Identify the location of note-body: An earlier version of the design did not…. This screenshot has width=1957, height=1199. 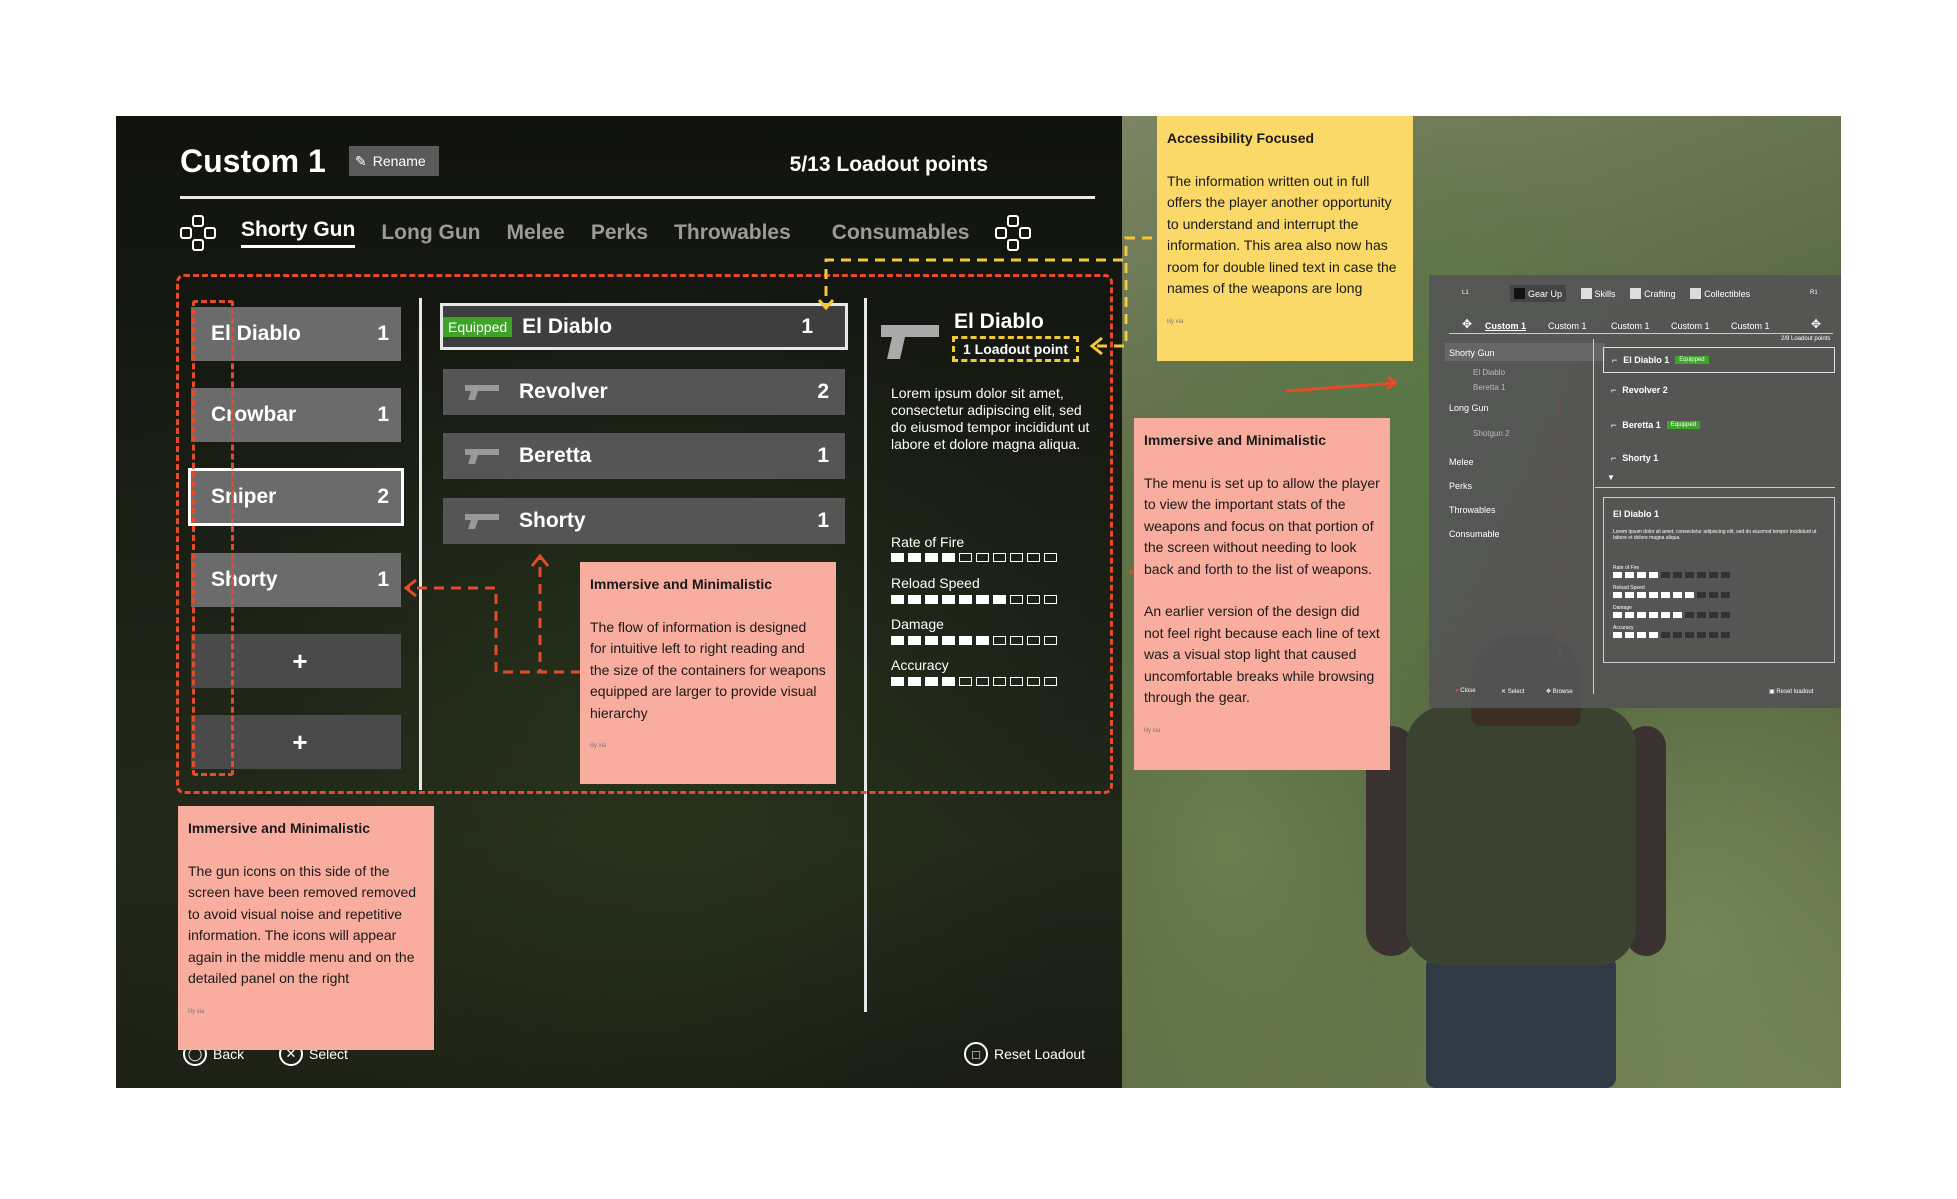
(1262, 654).